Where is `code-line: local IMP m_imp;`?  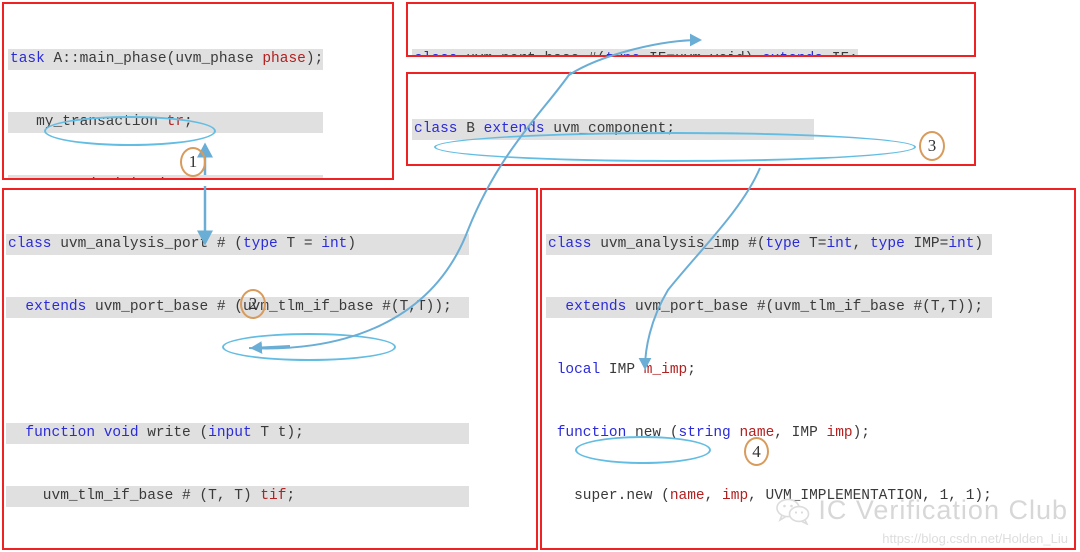
code-line: local IMP m_imp; is located at coordinates (626, 370).